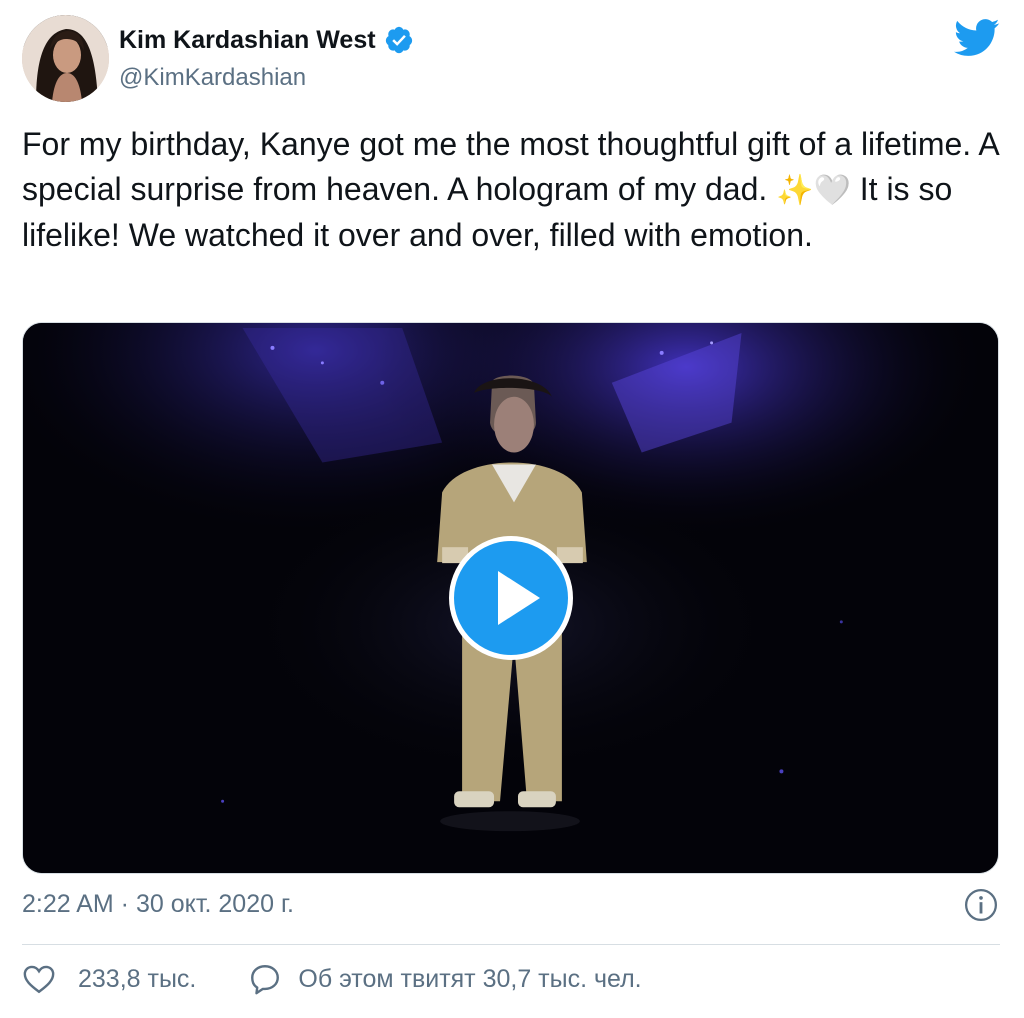  What do you see at coordinates (977, 38) in the screenshot?
I see `twitter-bird-icon` at bounding box center [977, 38].